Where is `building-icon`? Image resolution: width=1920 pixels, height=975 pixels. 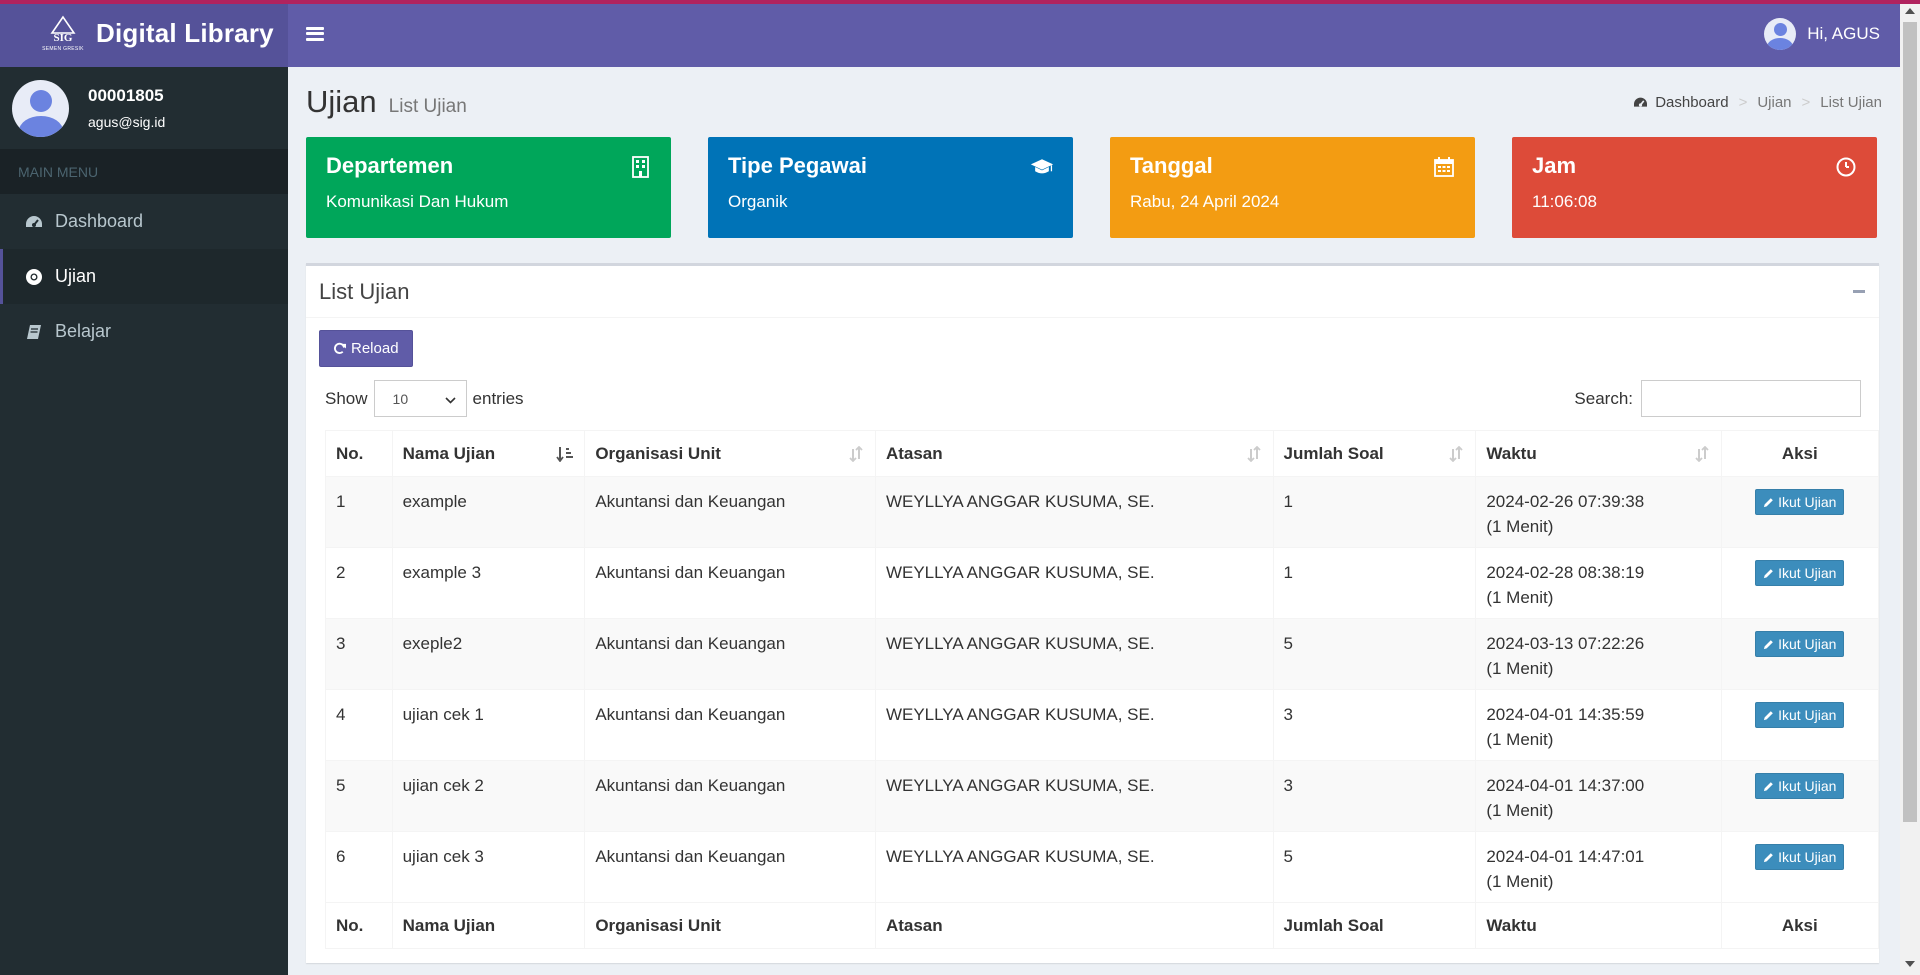 building-icon is located at coordinates (640, 167).